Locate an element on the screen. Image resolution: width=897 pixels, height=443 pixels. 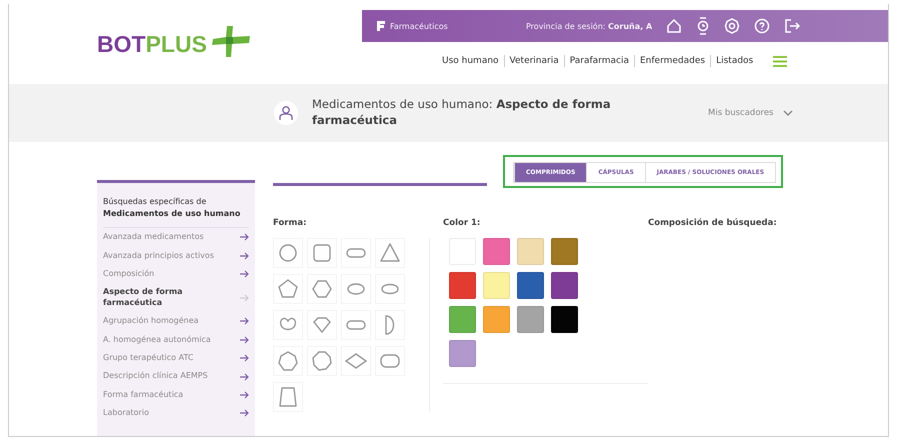
nav-link: Parafarmacia is located at coordinates (599, 61).